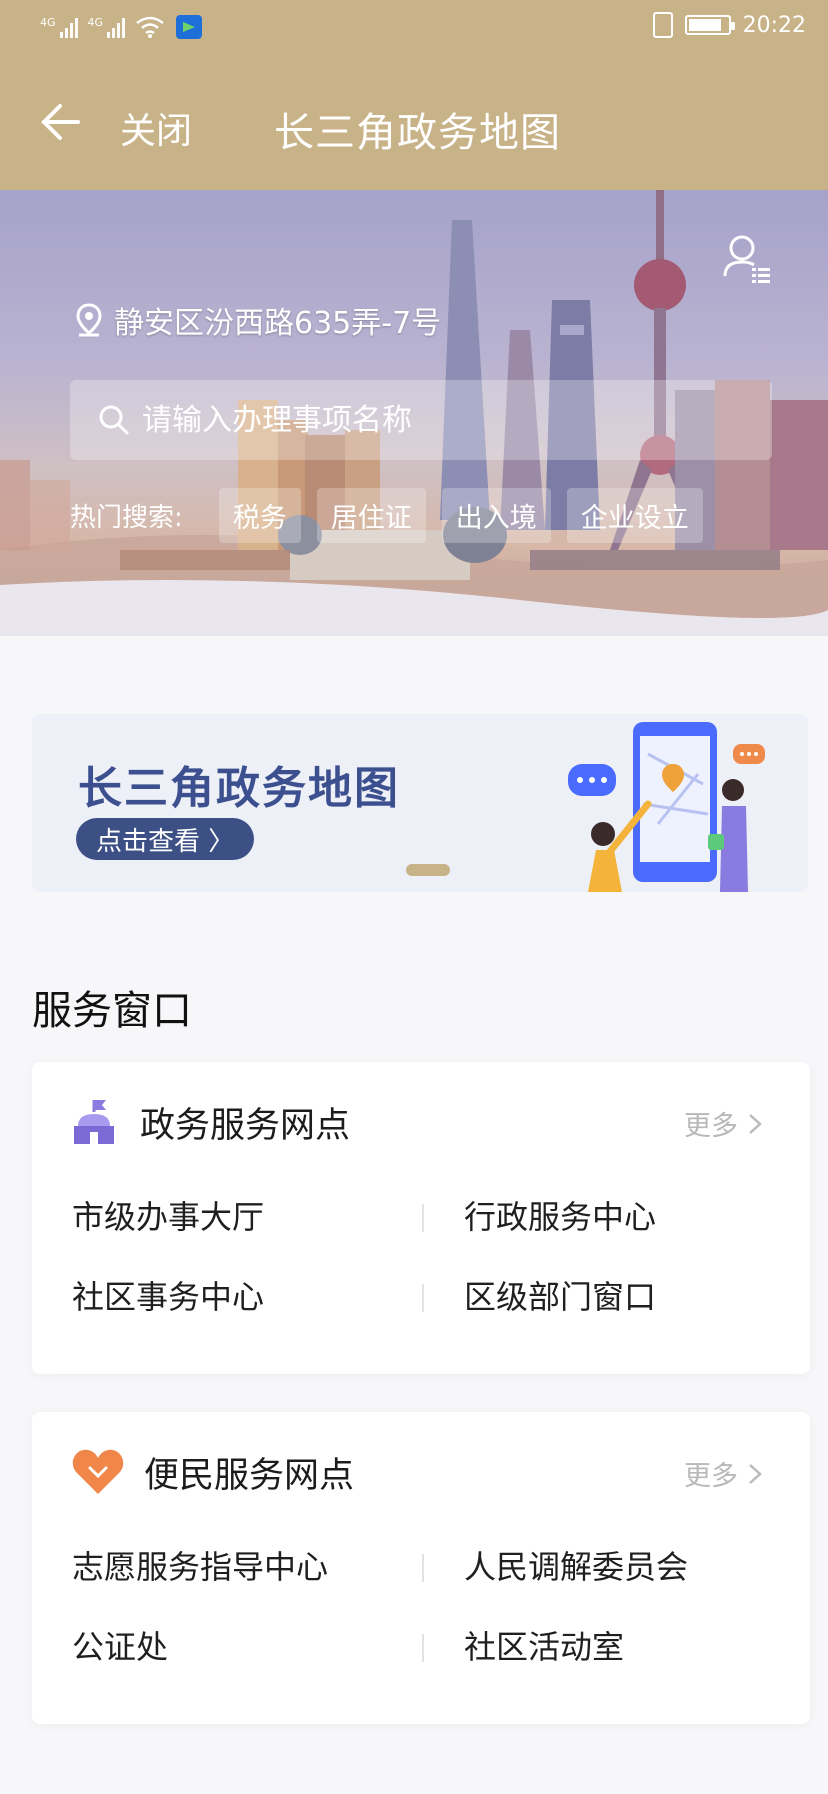  I want to click on hot-search: 热门搜索: 税务 居住证 出入境 企业设立, so click(386, 515).